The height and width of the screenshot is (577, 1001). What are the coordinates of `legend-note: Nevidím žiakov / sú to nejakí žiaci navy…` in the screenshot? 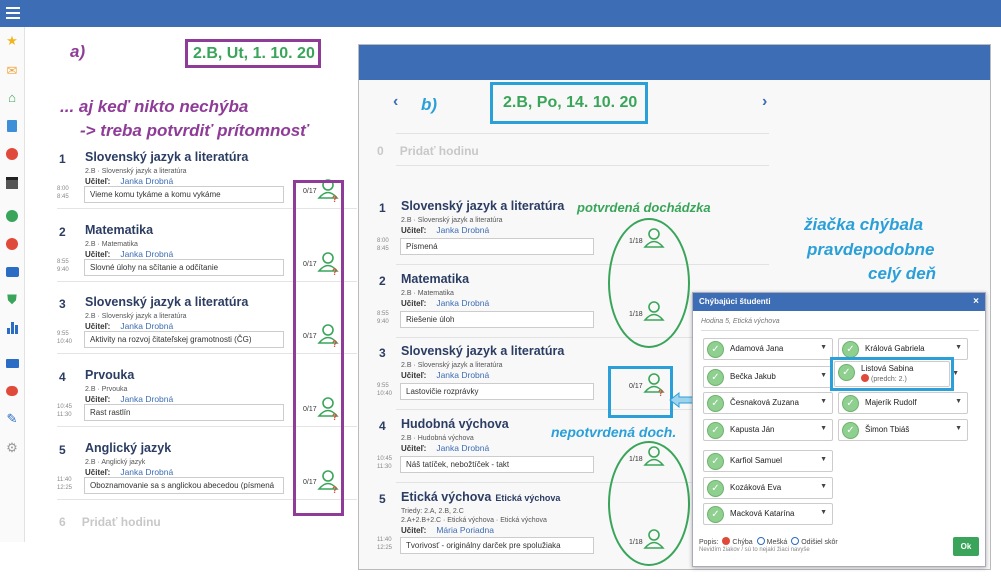 It's located at (754, 550).